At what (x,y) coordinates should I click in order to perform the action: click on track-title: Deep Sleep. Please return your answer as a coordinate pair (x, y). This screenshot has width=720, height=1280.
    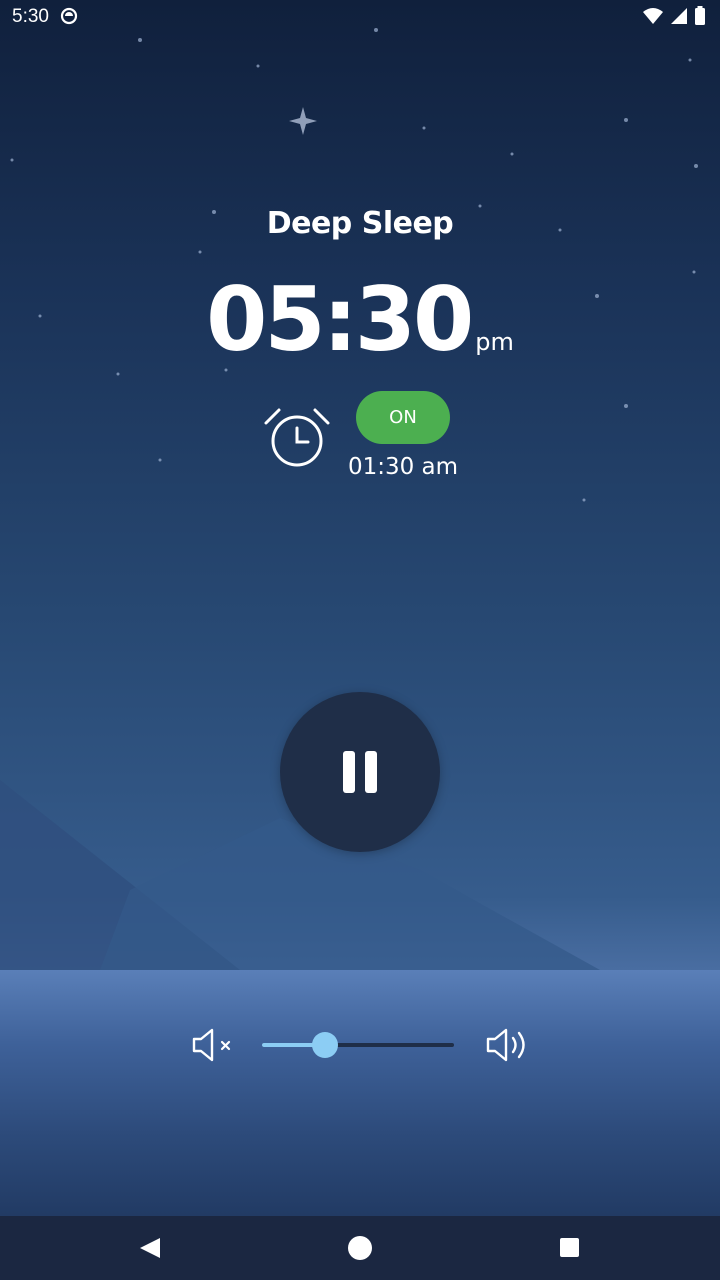
    Looking at the image, I should click on (360, 223).